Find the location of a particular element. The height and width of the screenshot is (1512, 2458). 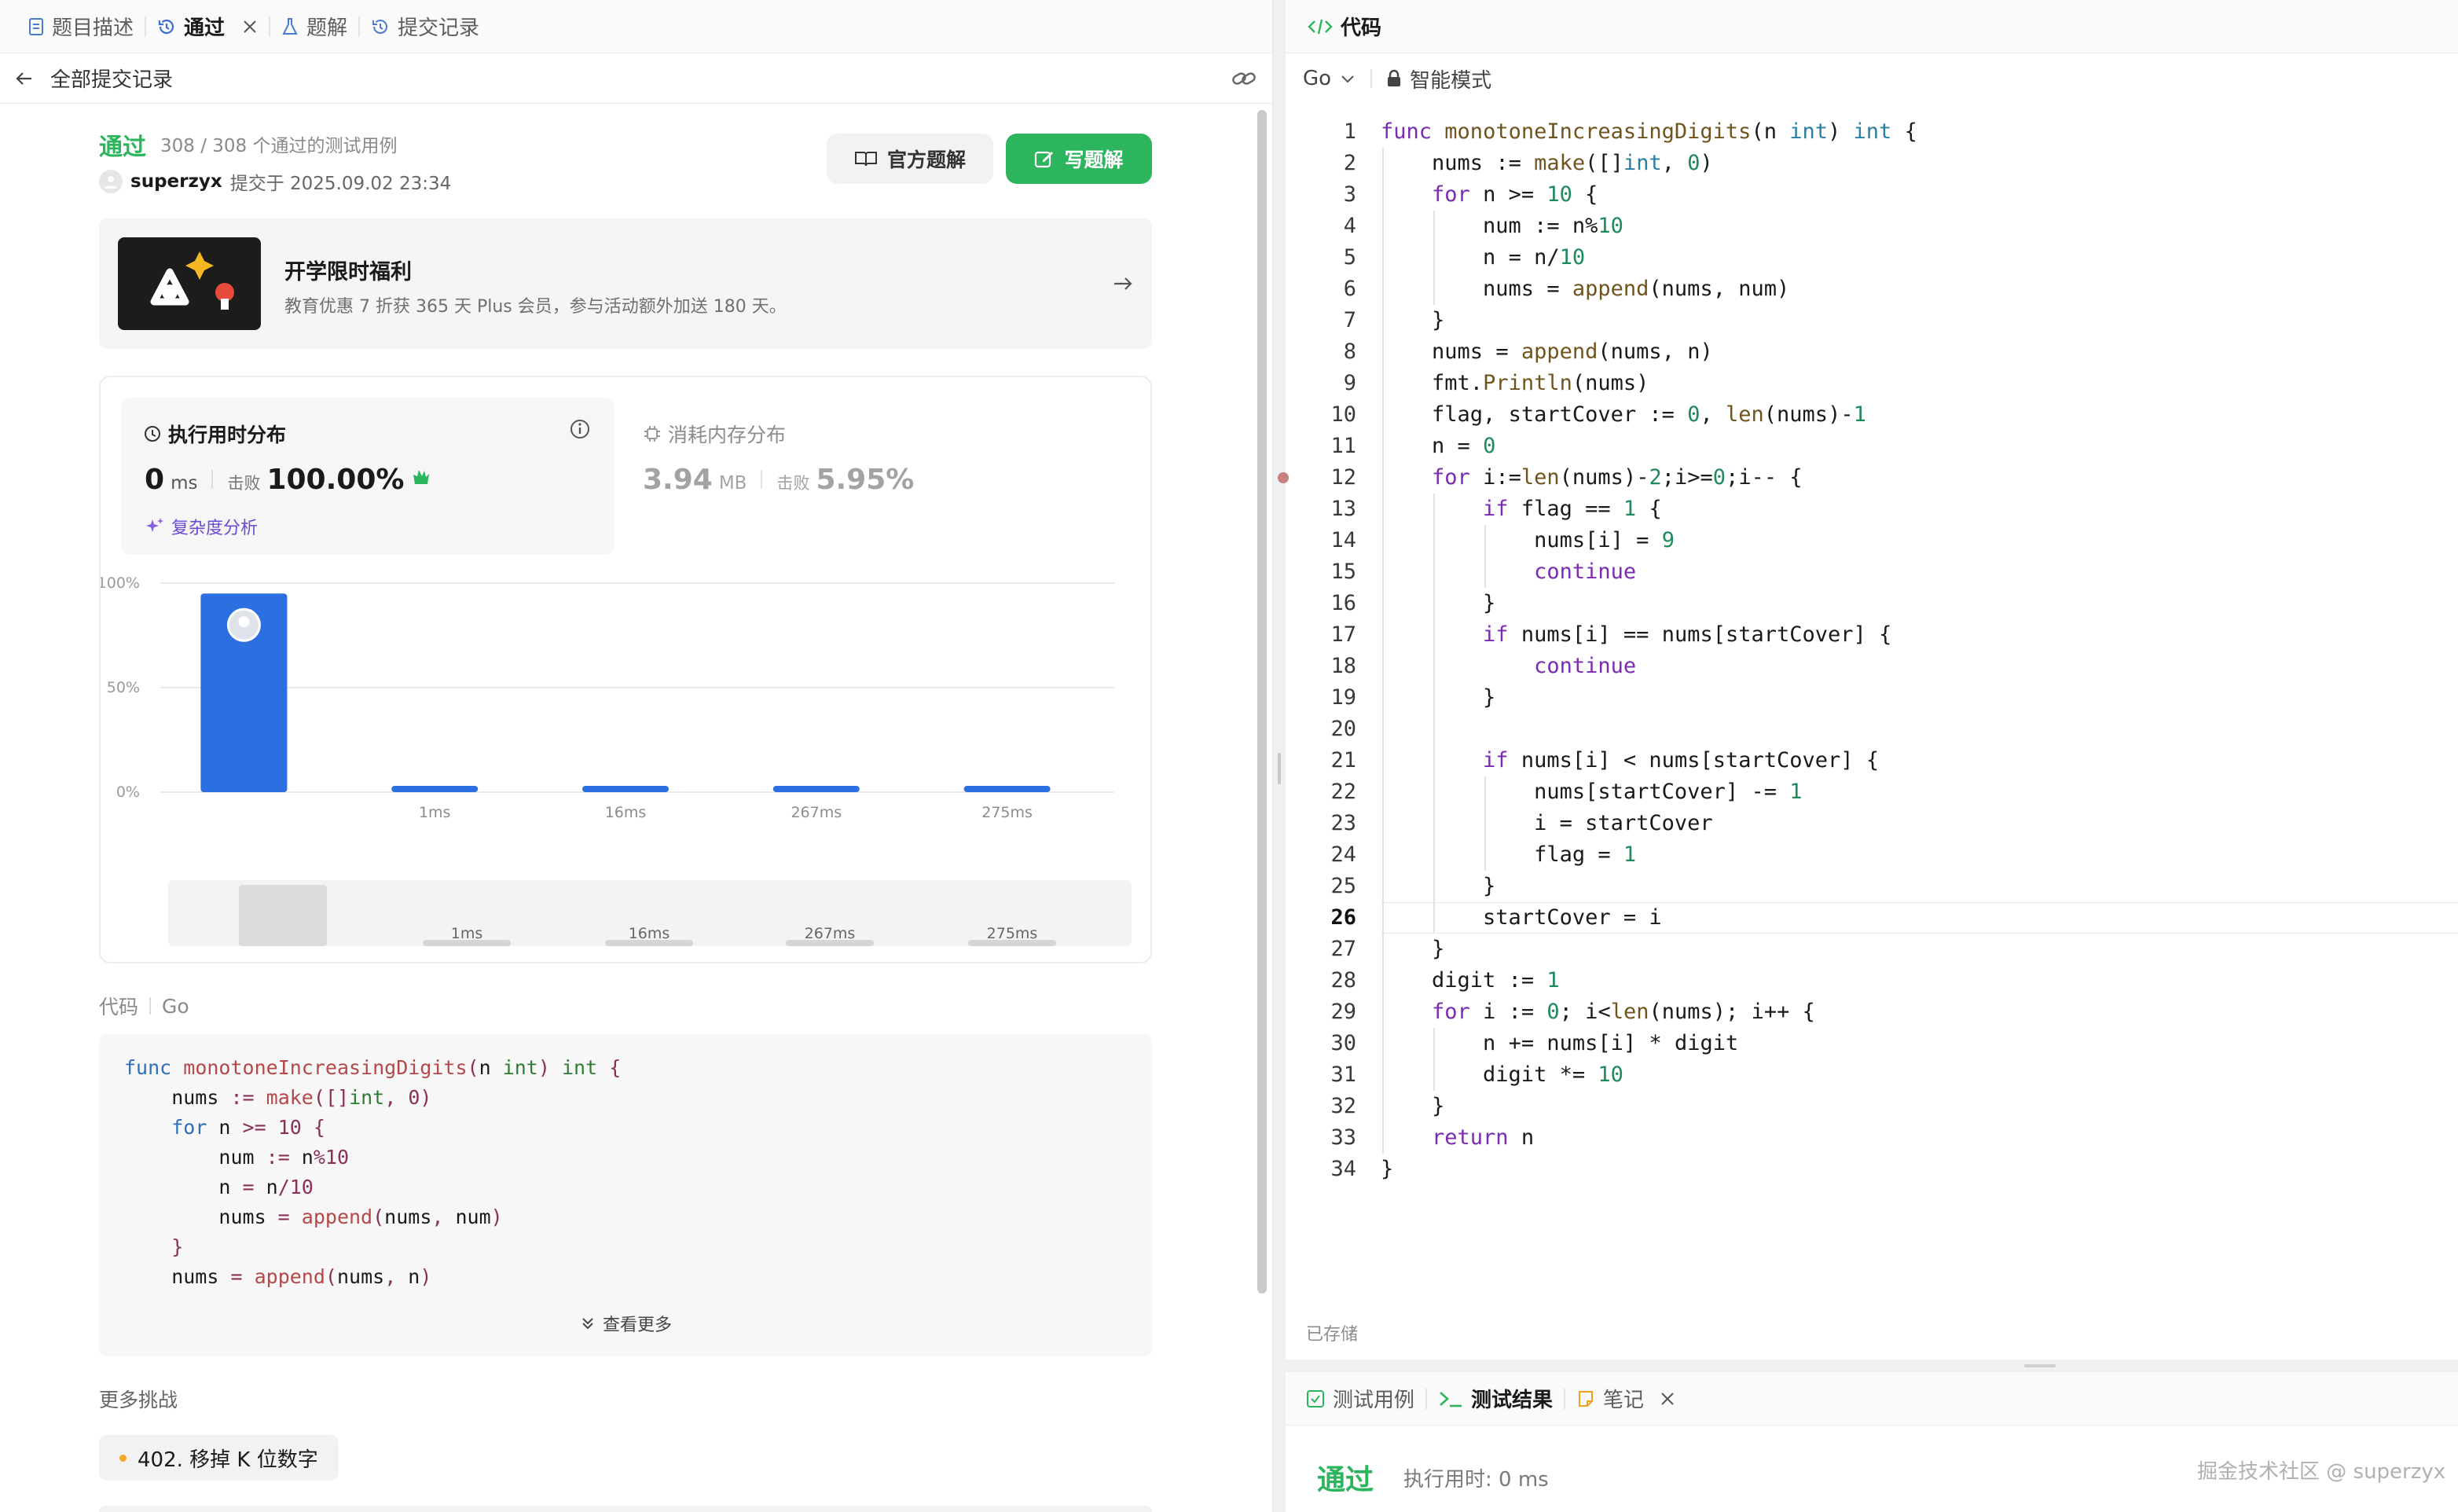

runtime-panel: 执行用时分布 0 ms 击败 100.00% 复杂度分析 is located at coordinates (367, 477).